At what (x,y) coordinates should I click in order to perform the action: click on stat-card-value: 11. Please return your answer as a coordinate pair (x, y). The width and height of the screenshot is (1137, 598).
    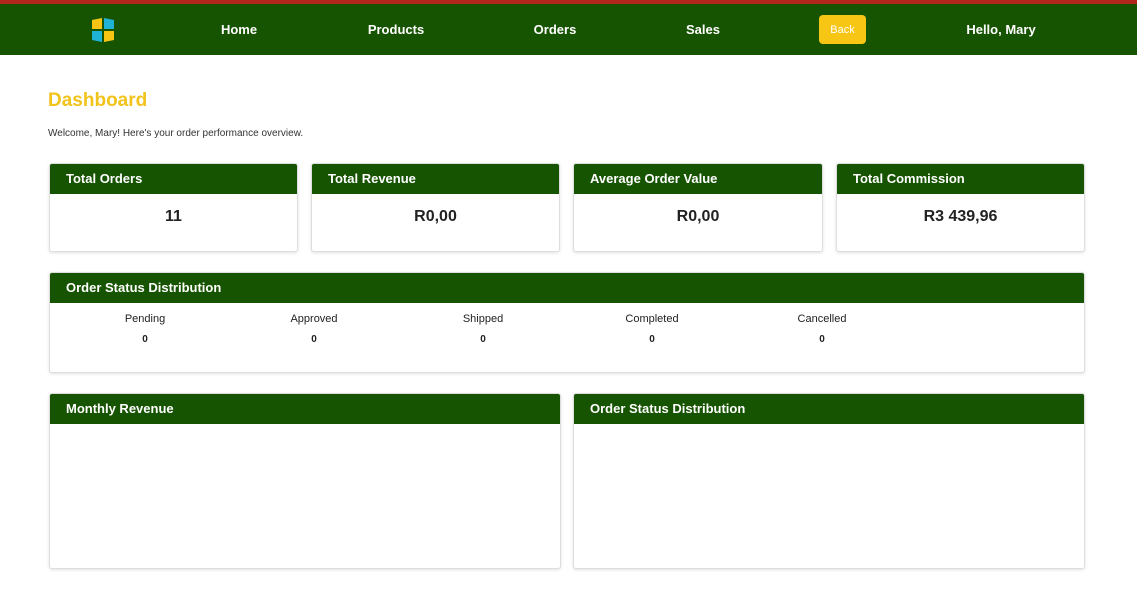
    Looking at the image, I should click on (173, 216).